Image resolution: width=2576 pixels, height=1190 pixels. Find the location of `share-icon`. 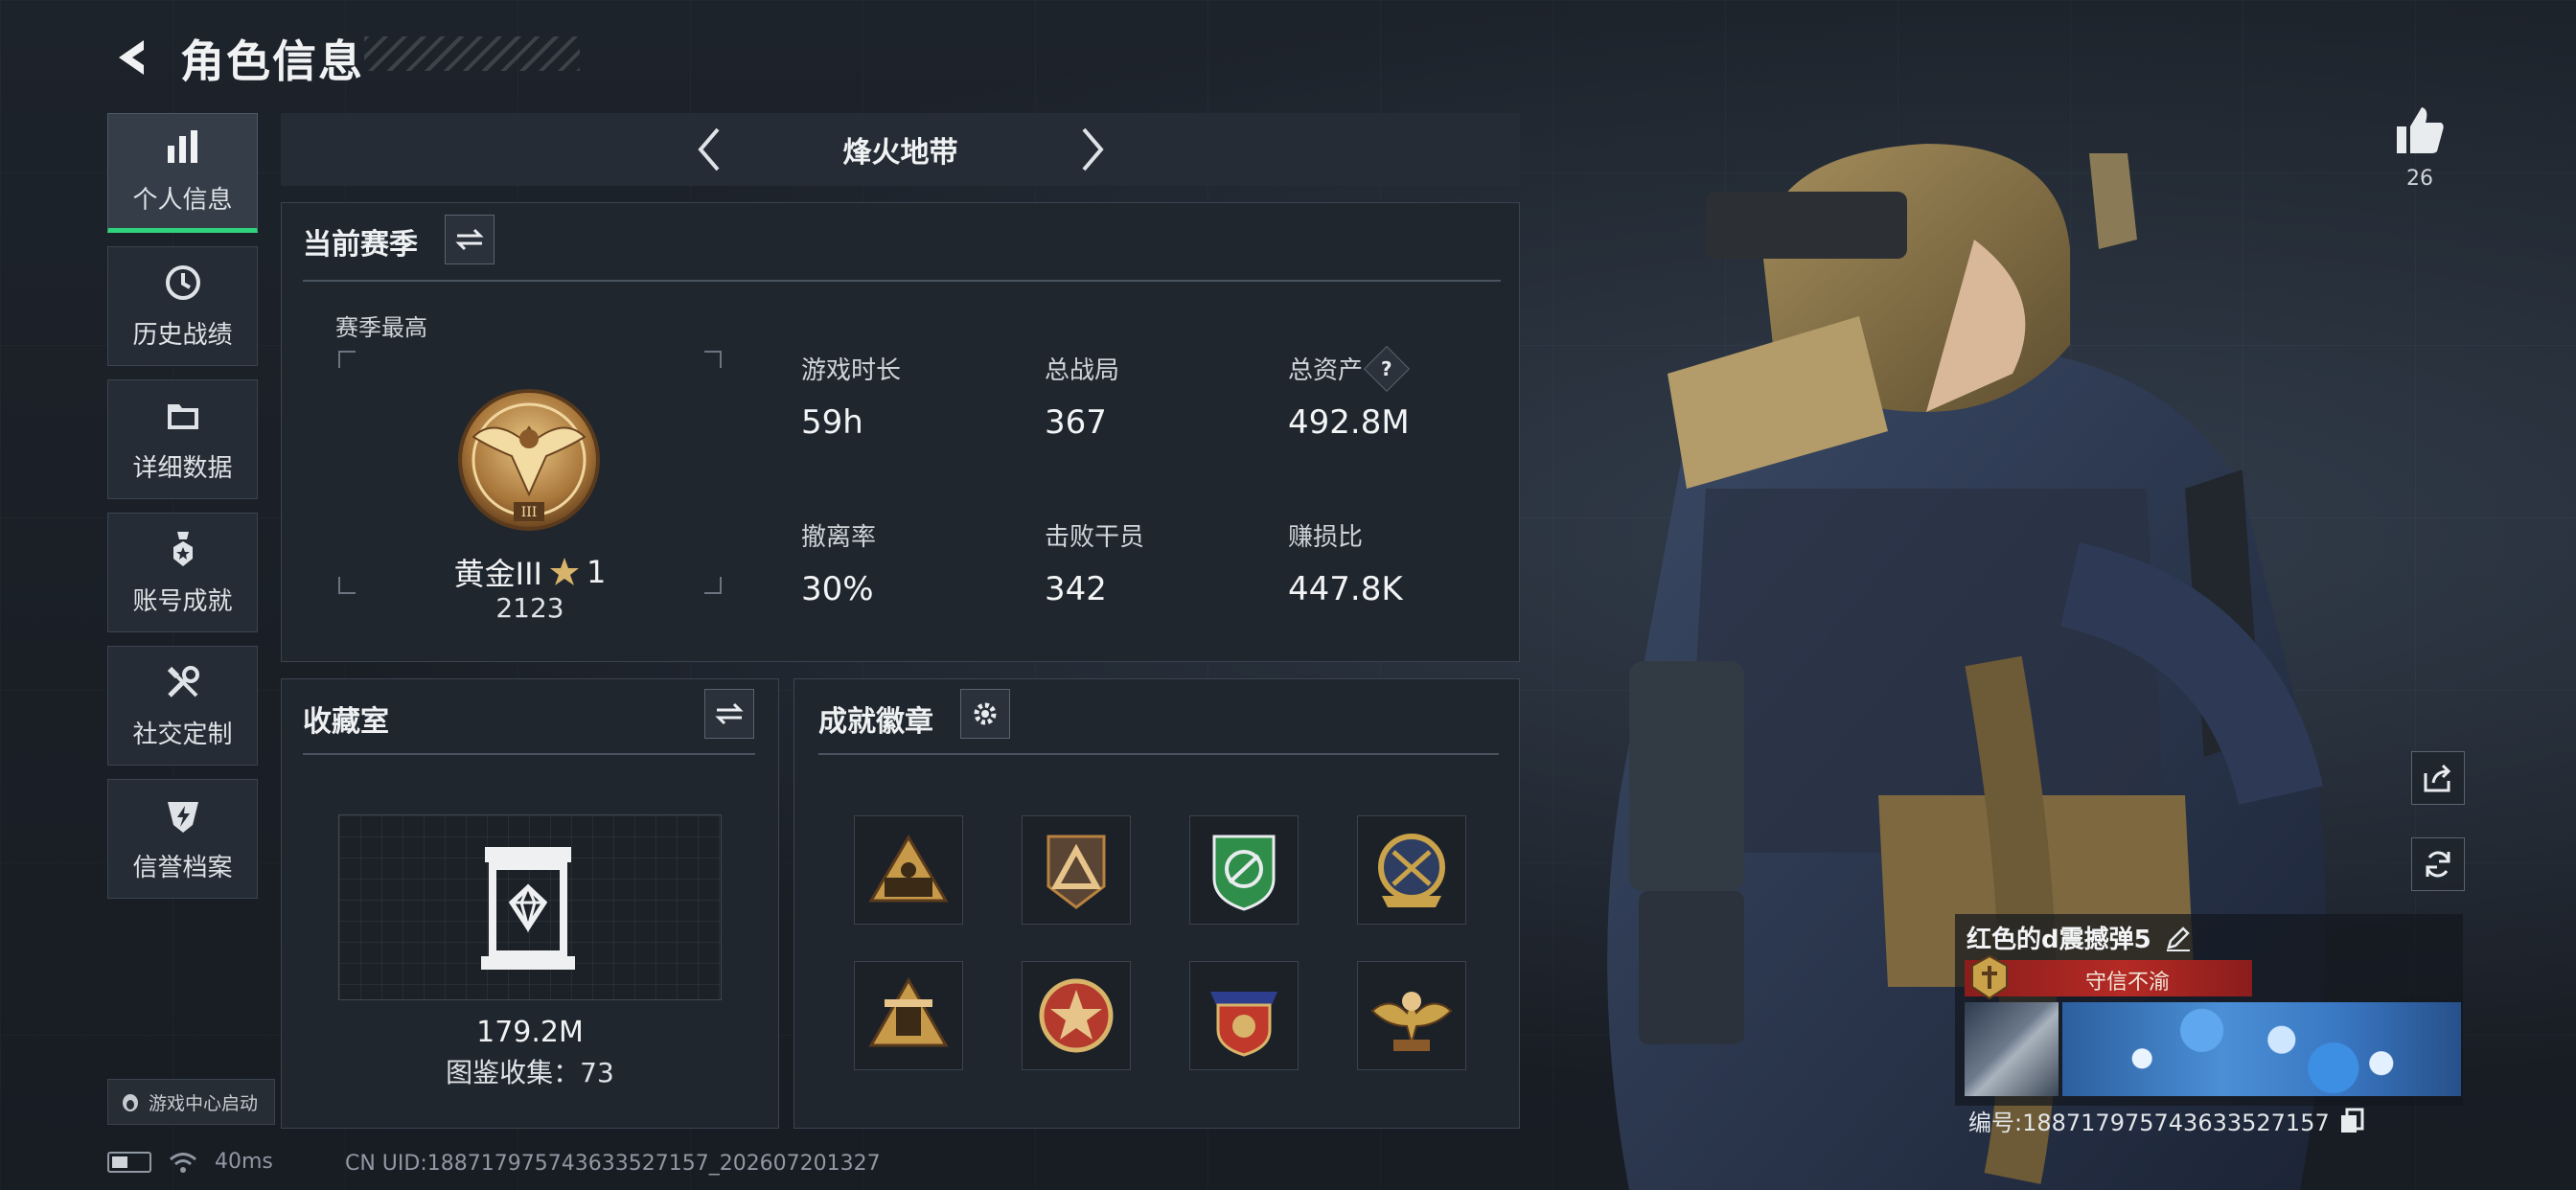

share-icon is located at coordinates (2437, 778).